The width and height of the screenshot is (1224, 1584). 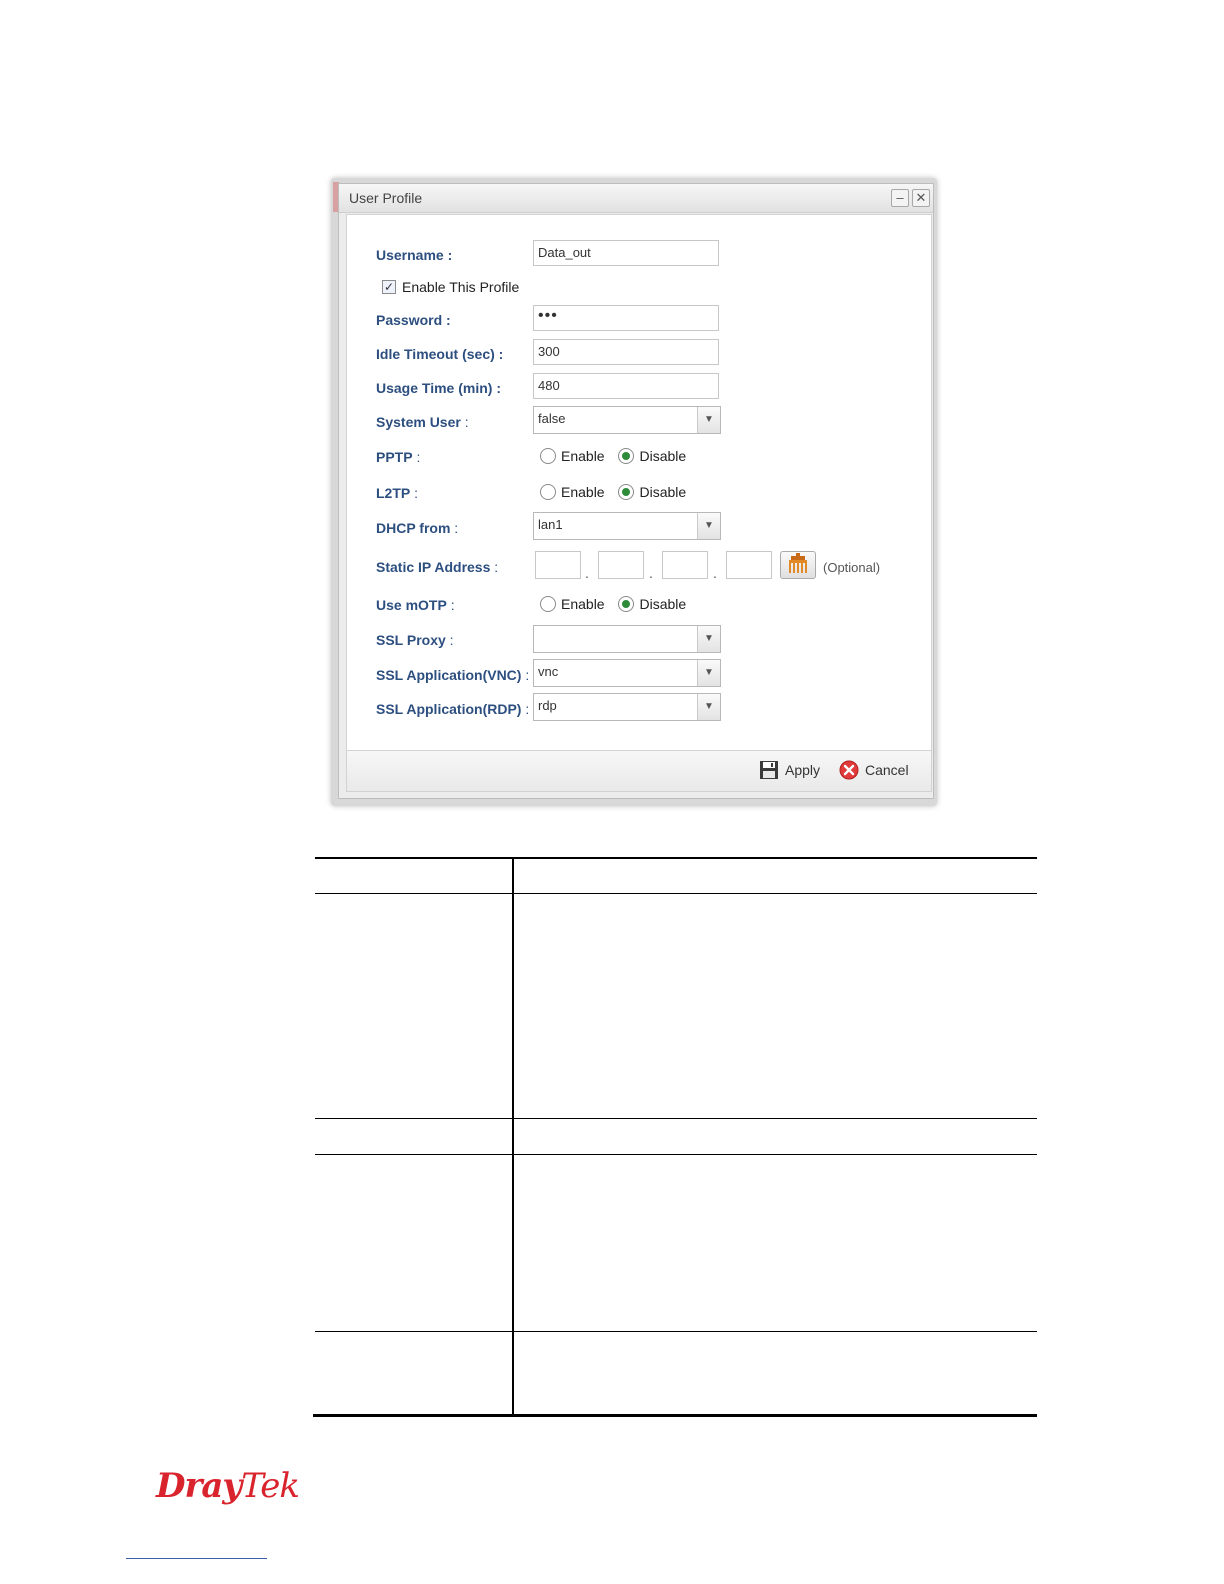 I want to click on l2tp-label: L2TP :, so click(x=397, y=493).